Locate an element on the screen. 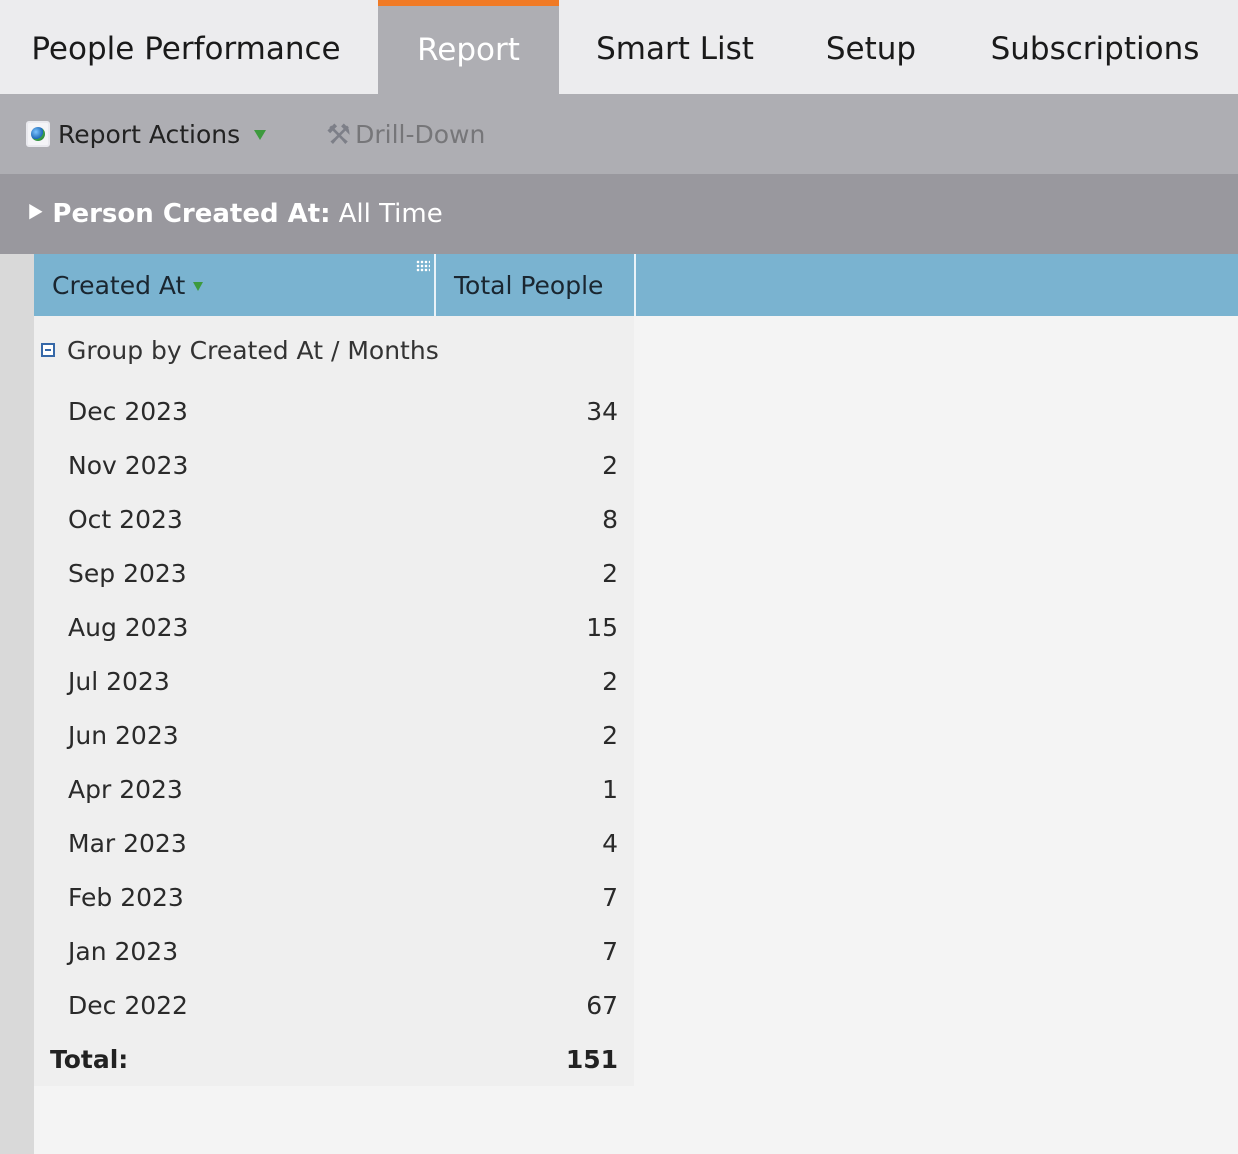 The image size is (1238, 1154). table-row: Nov 2023 2 is located at coordinates (334, 465).